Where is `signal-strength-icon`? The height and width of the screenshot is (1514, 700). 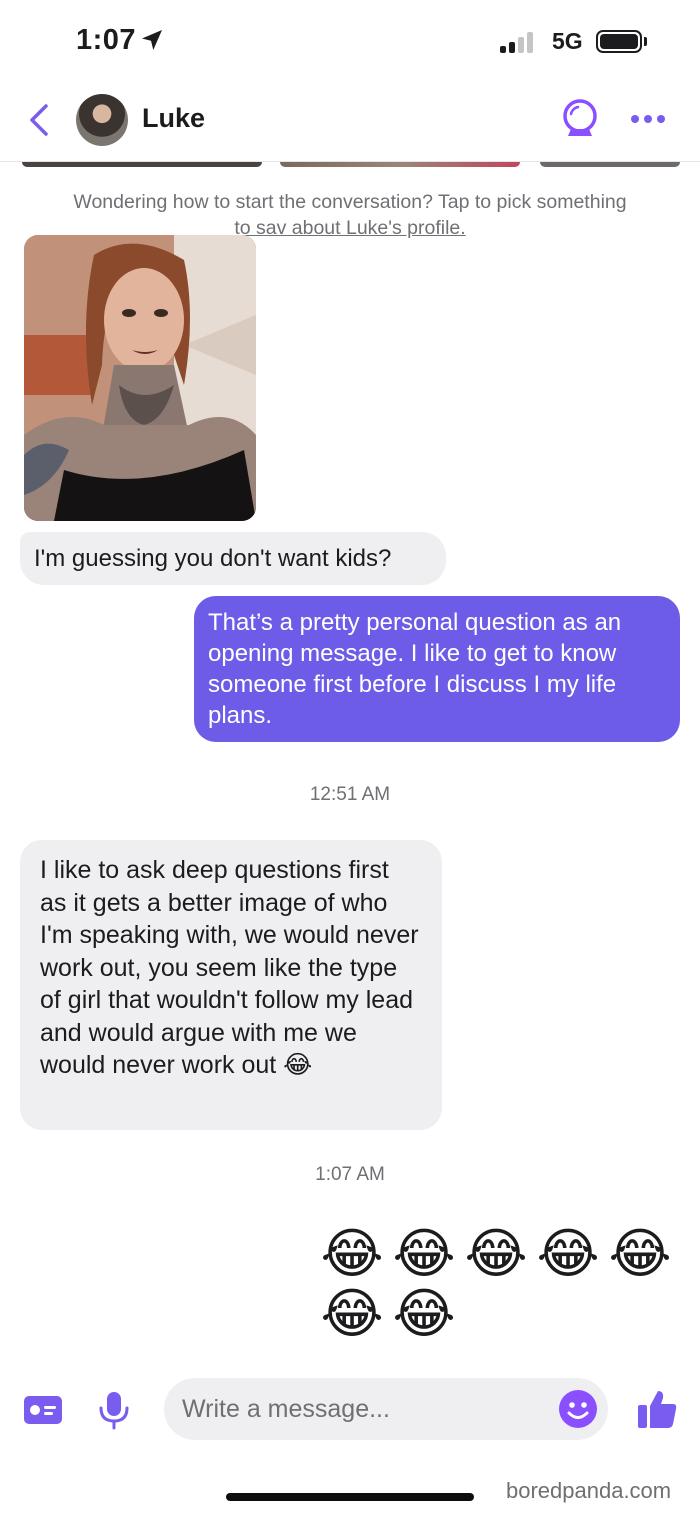
signal-strength-icon is located at coordinates (520, 42).